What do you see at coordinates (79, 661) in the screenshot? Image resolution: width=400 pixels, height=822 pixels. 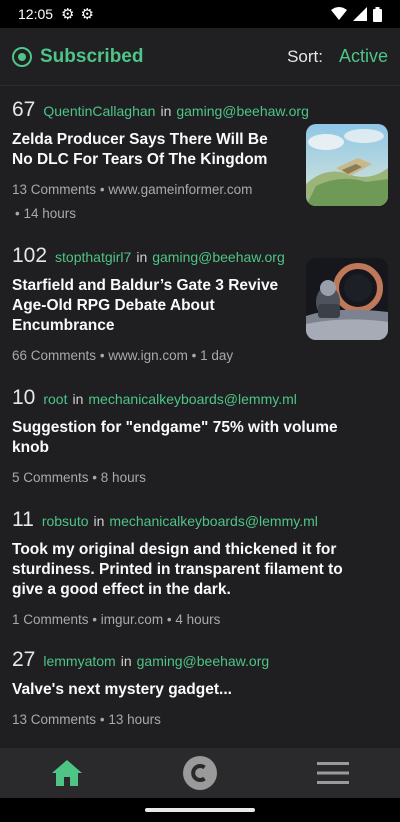 I see `post-author: lemmyatom` at bounding box center [79, 661].